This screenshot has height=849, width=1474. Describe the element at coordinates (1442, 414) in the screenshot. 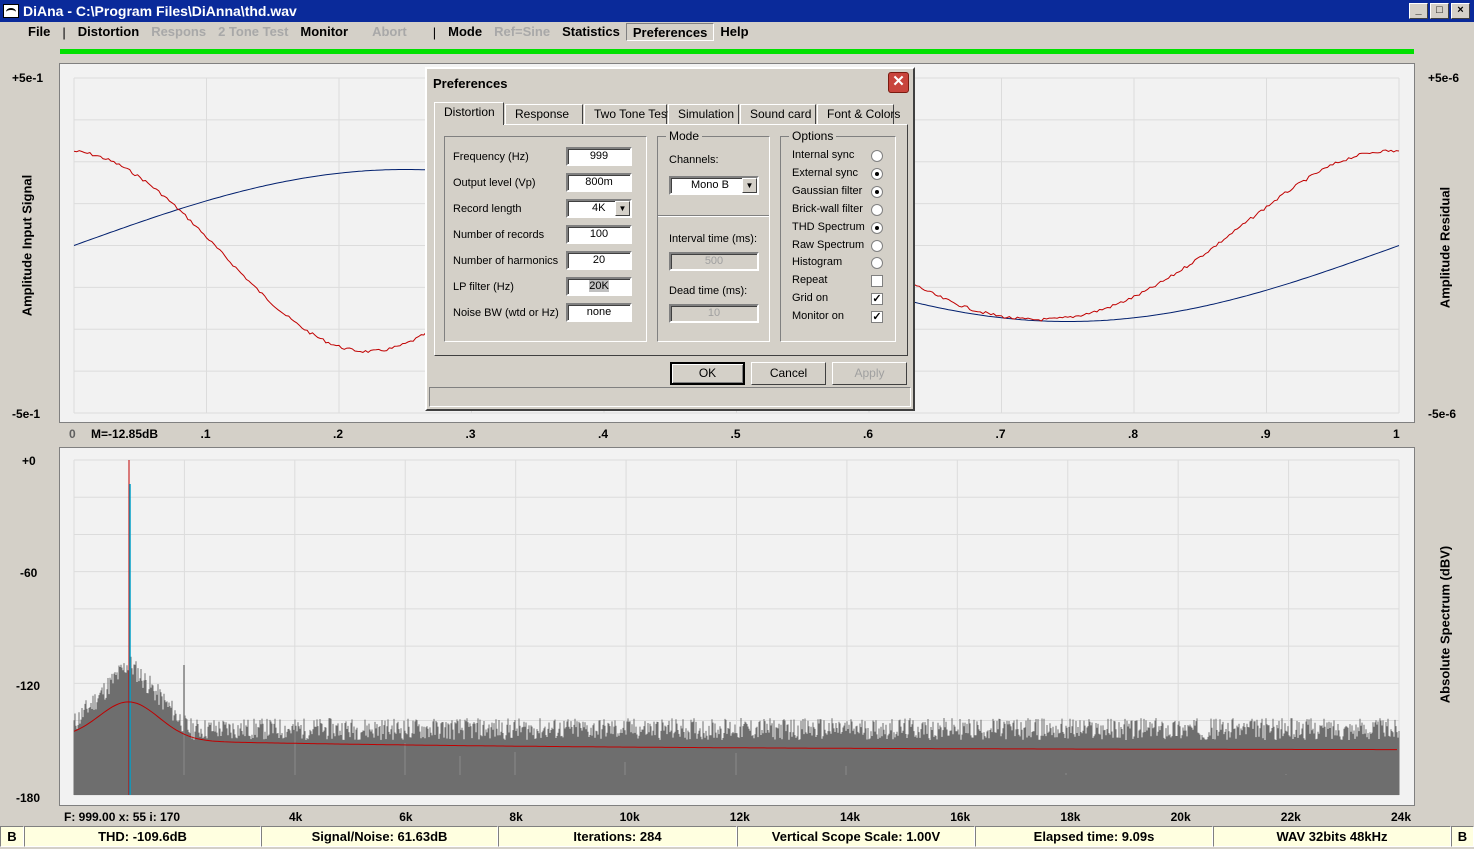

I see `y-right-bottom-tick: -5e-6` at that location.